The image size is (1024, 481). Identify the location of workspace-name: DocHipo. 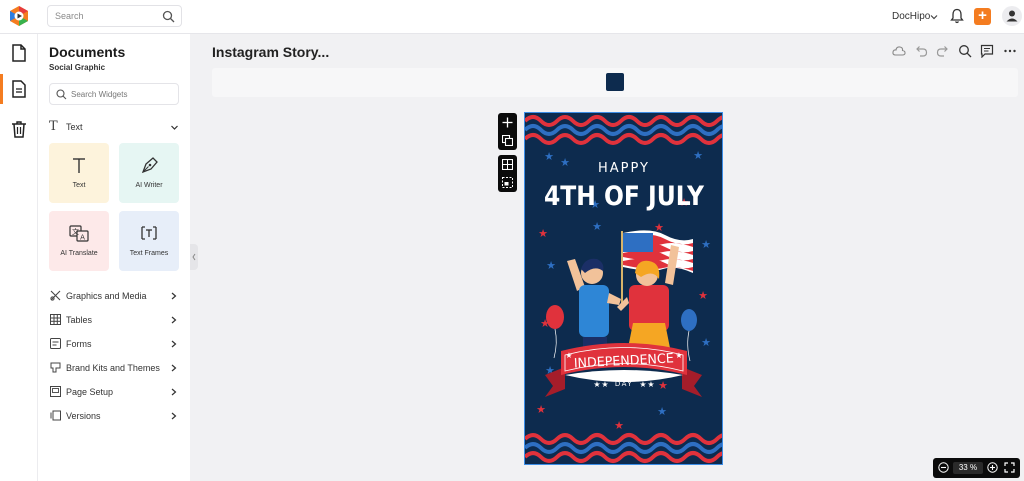
(911, 16).